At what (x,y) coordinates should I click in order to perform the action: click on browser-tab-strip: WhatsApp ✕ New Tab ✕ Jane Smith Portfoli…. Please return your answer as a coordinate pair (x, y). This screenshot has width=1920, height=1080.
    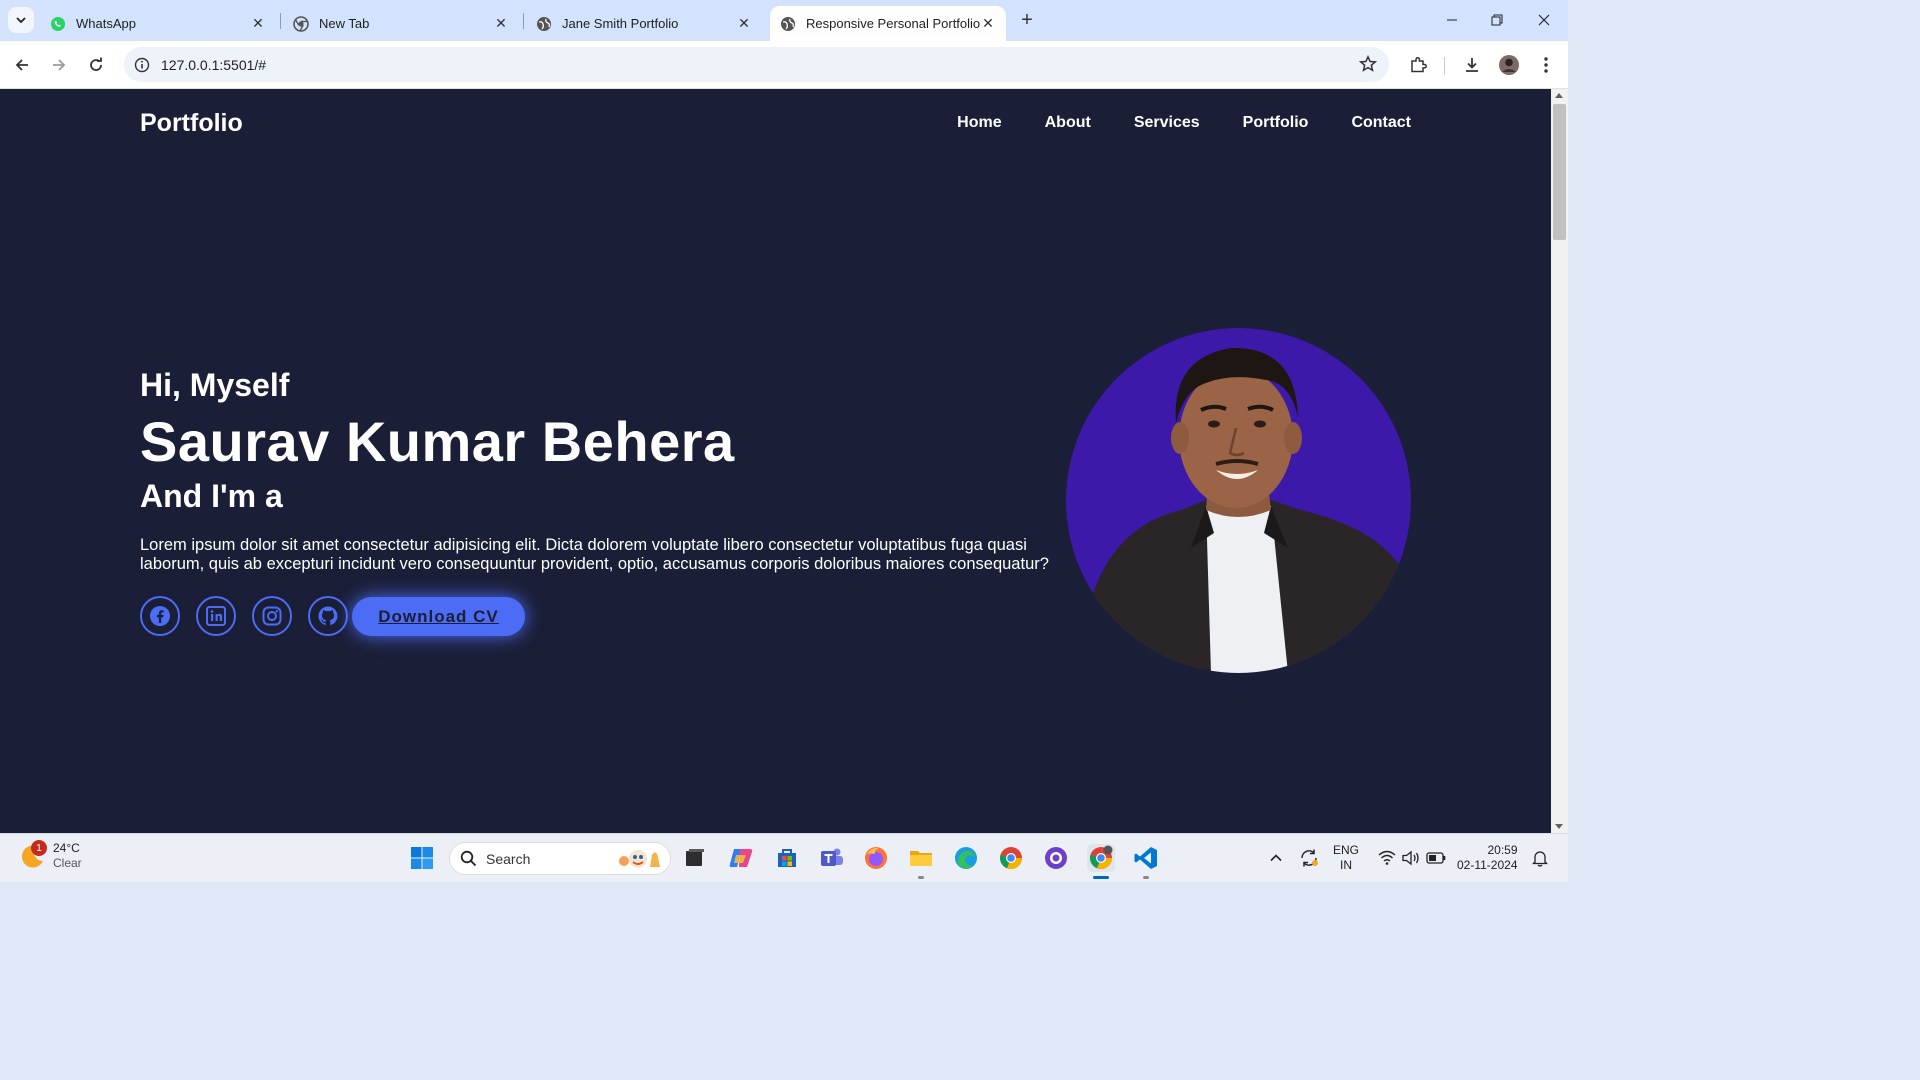
    Looking at the image, I should click on (784, 20).